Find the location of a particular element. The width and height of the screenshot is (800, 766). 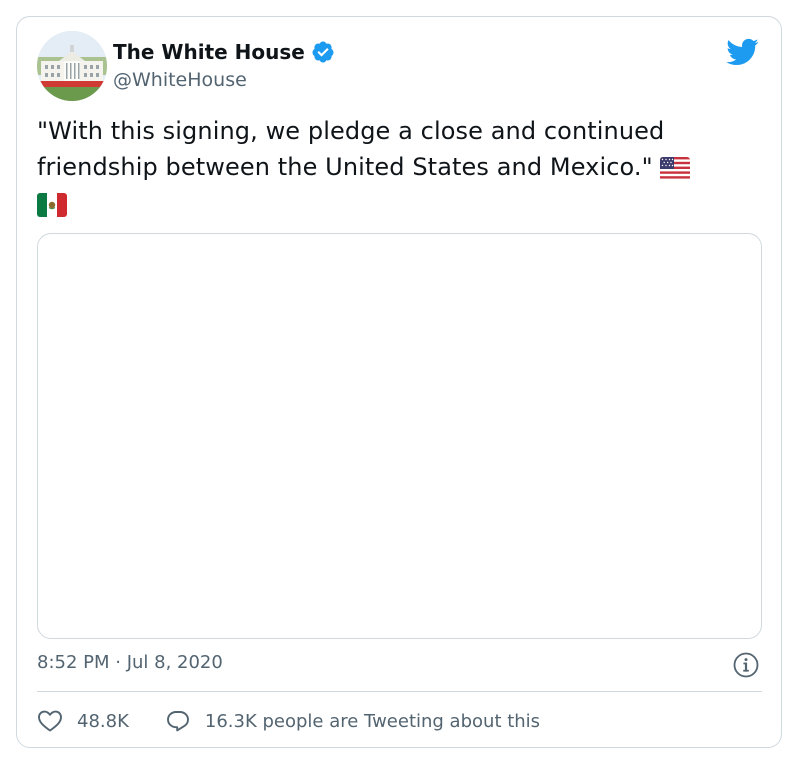

like-button: 48.8K is located at coordinates (83, 721).